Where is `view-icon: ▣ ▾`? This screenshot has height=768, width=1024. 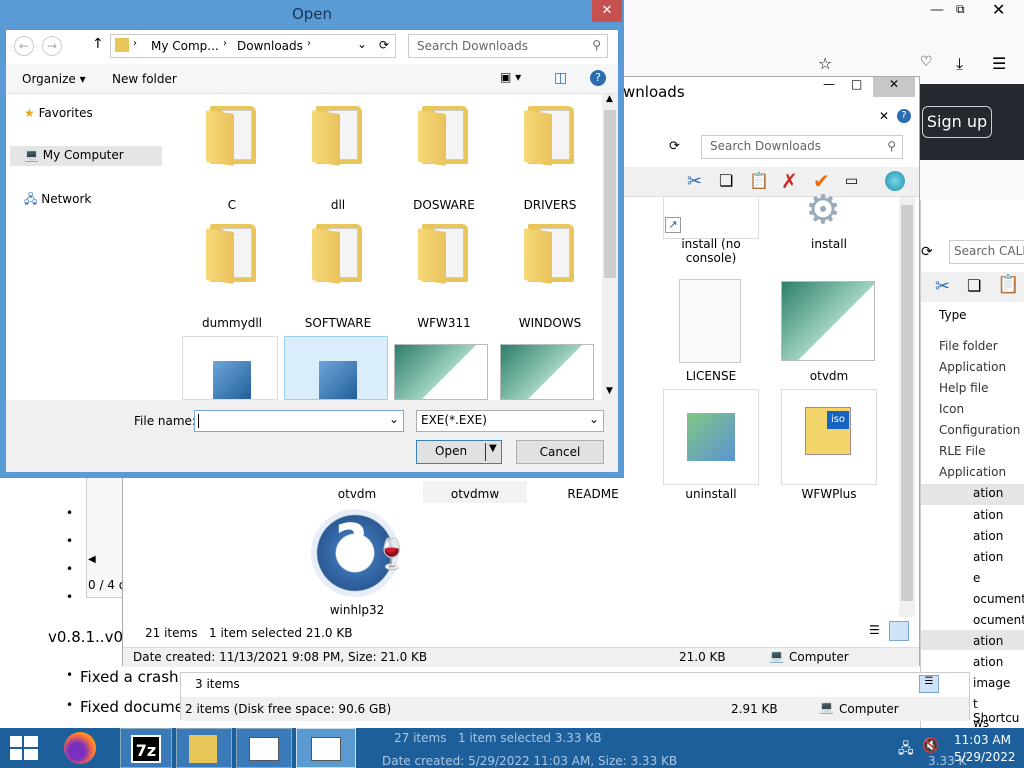
view-icon: ▣ ▾ is located at coordinates (510, 77).